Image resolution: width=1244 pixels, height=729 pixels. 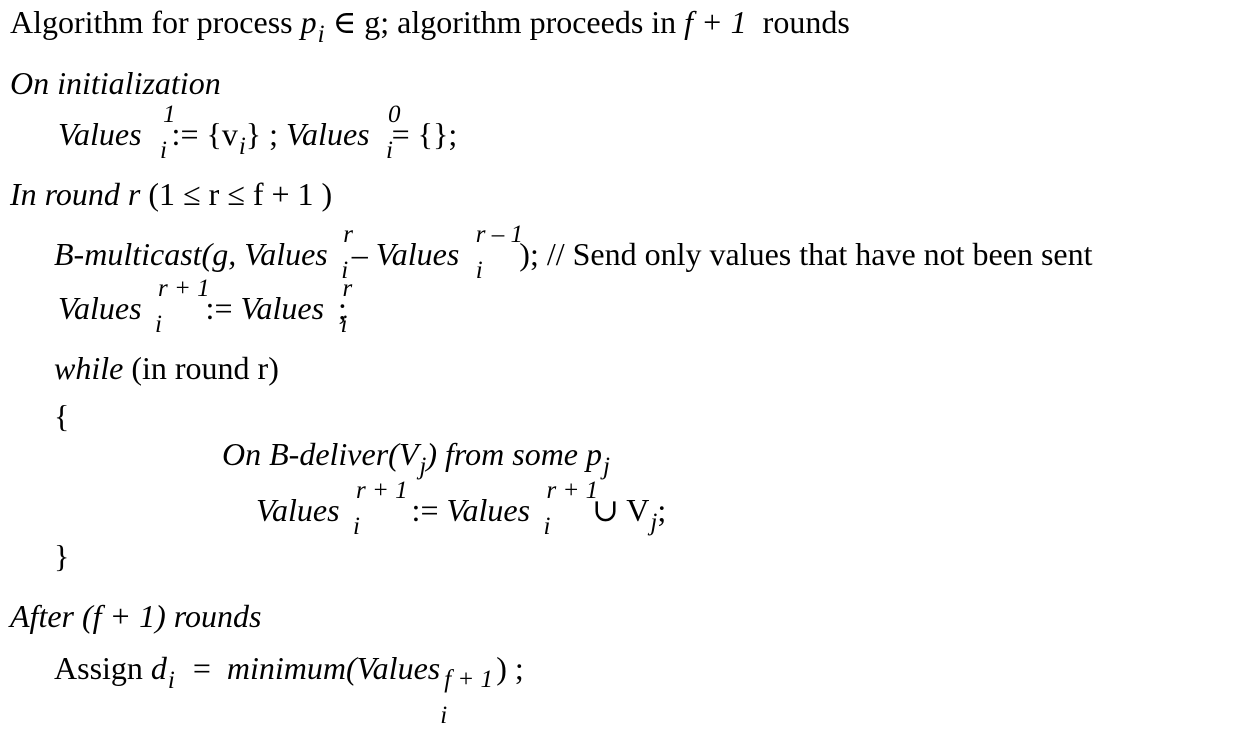 What do you see at coordinates (123, 616) in the screenshot?
I see `after-rounds-count: (f + 1)` at bounding box center [123, 616].